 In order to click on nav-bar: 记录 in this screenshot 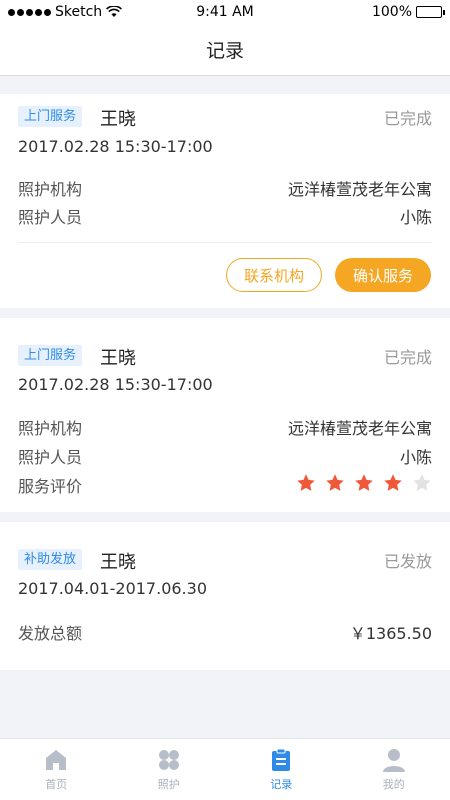, I will do `click(225, 51)`.